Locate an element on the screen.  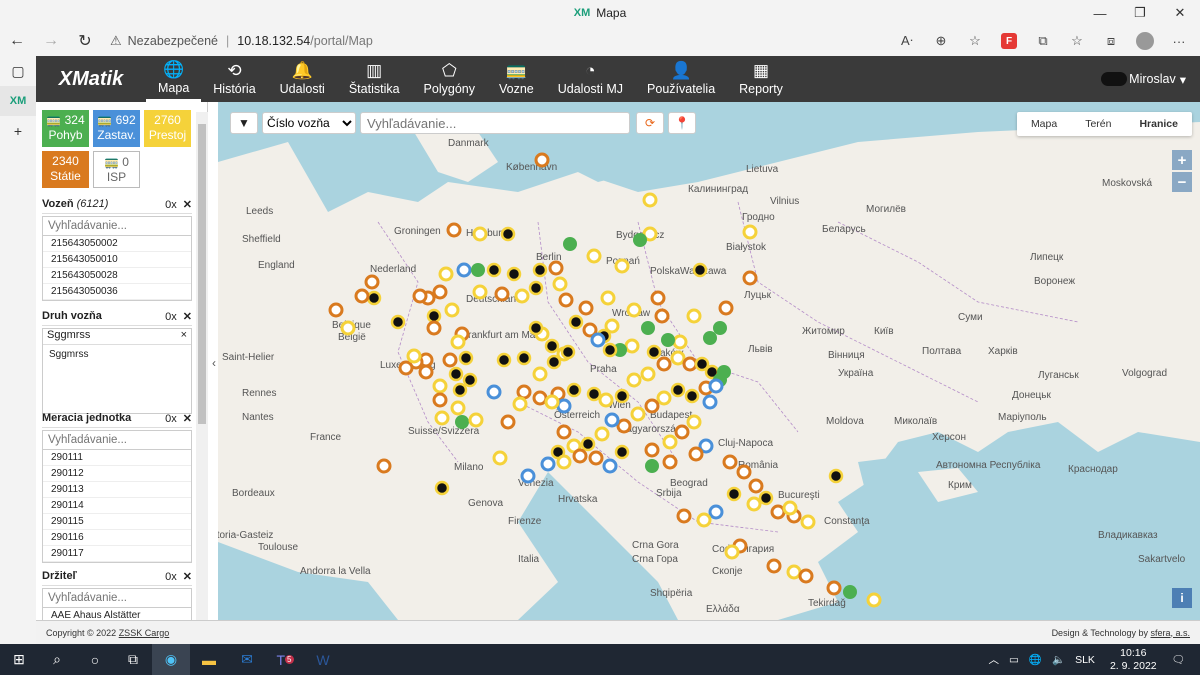
extension-icon: F is located at coordinates (1009, 41).